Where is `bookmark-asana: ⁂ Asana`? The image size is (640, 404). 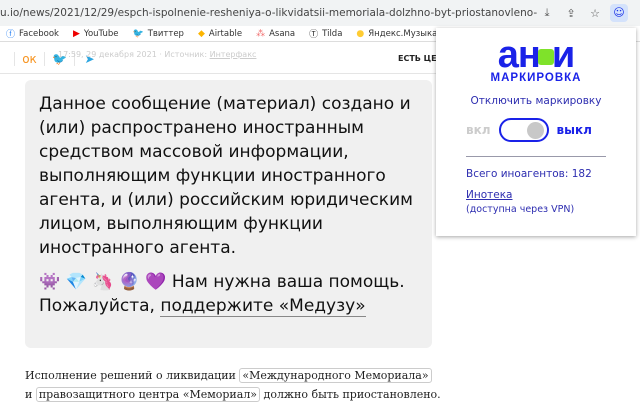
bookmark-asana: ⁂ Asana is located at coordinates (275, 34).